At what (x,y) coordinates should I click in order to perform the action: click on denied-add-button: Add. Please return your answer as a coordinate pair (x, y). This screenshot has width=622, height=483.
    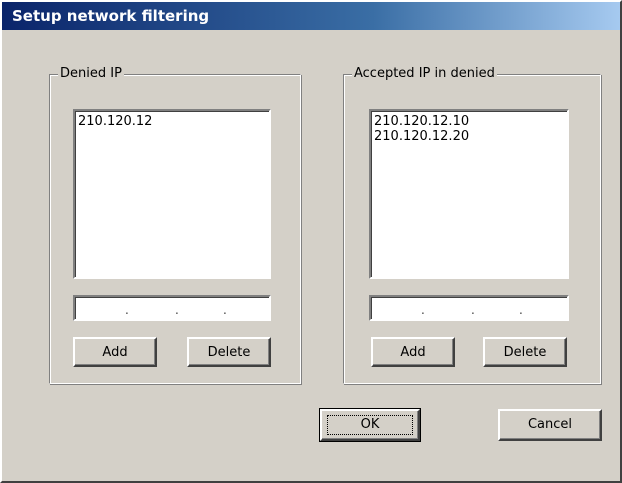
    Looking at the image, I should click on (115, 352).